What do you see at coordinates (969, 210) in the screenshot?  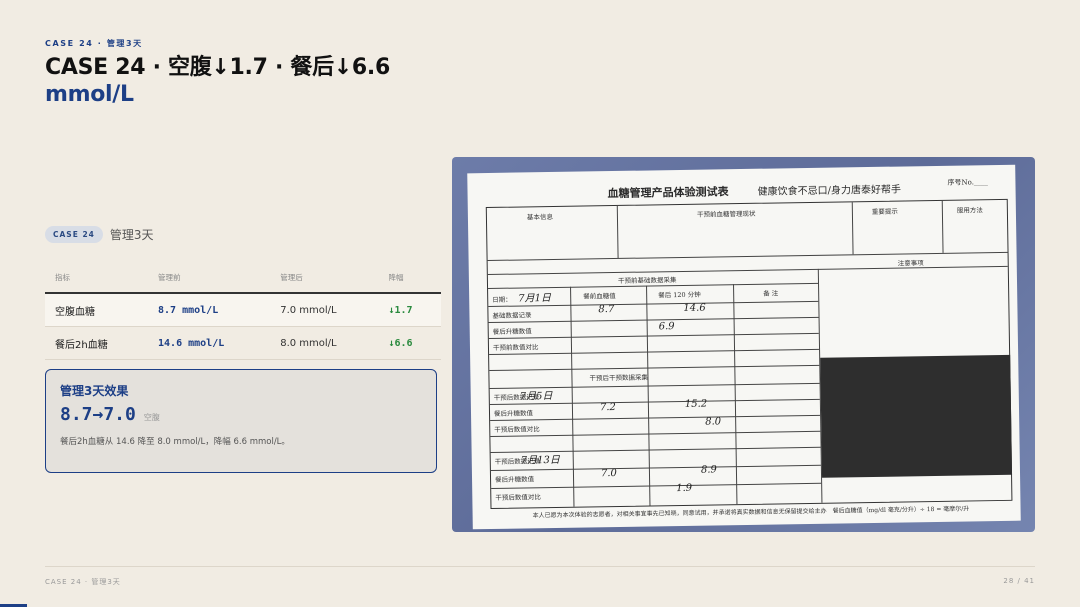 I see `form-section-label: 服用方法` at bounding box center [969, 210].